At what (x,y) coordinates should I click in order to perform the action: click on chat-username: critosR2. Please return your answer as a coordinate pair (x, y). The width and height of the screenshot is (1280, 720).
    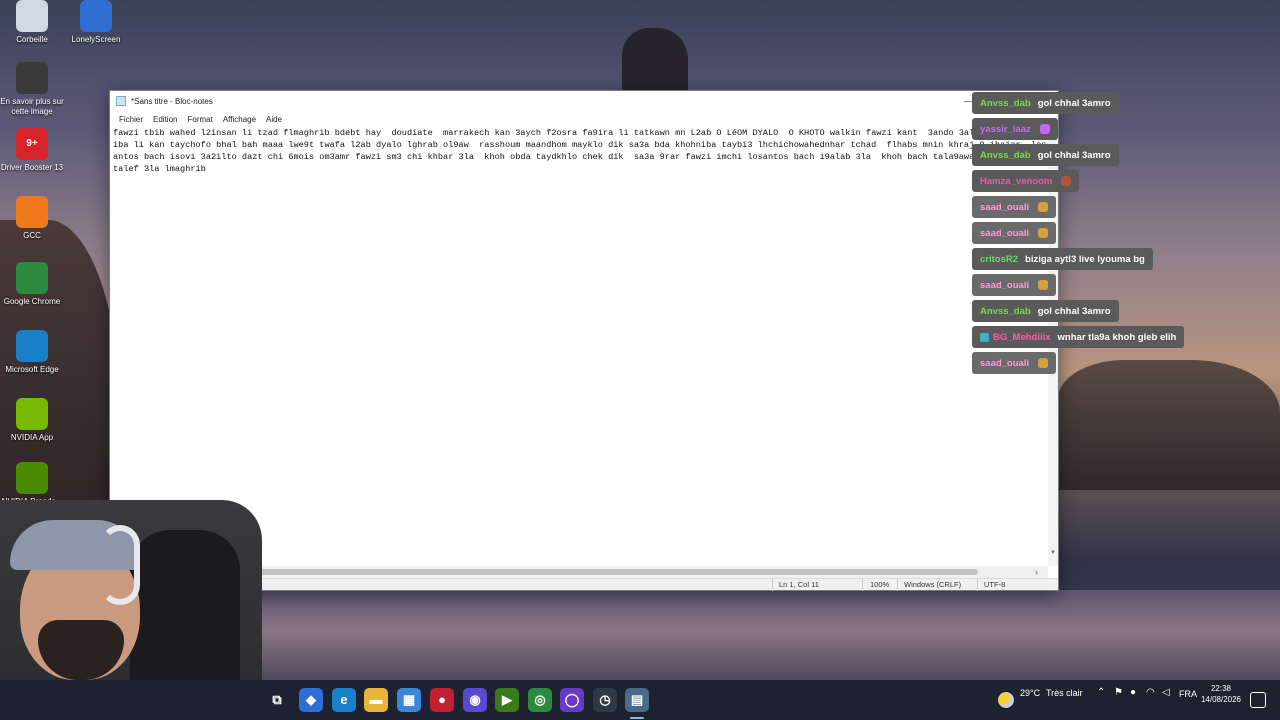
    Looking at the image, I should click on (999, 259).